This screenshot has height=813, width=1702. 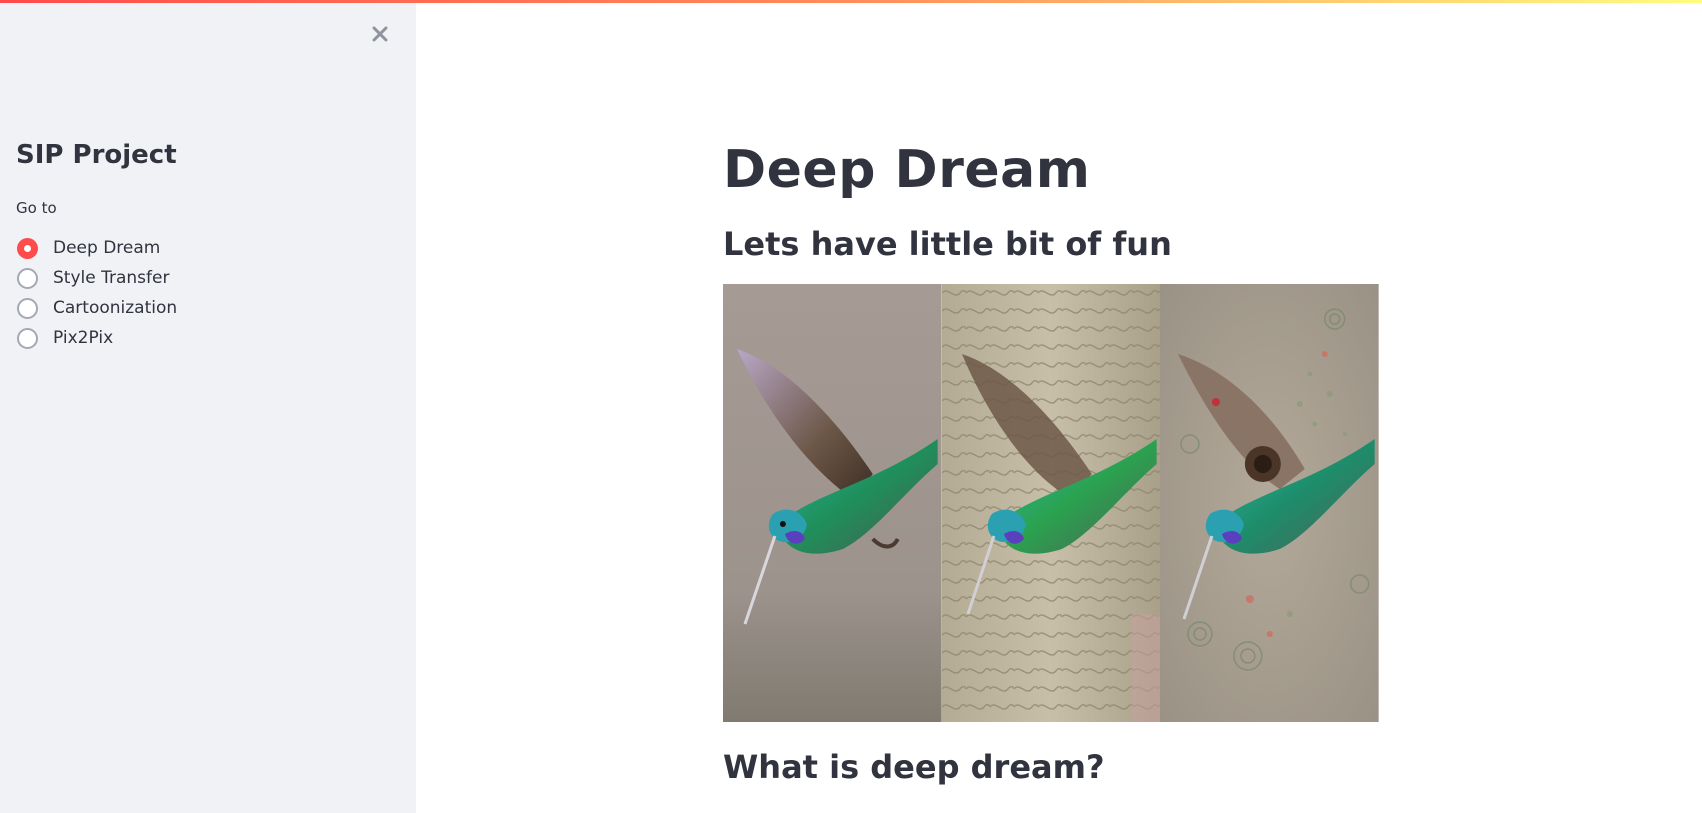 I want to click on radio-option-pix2pix: Pix2Pix, so click(x=97, y=338).